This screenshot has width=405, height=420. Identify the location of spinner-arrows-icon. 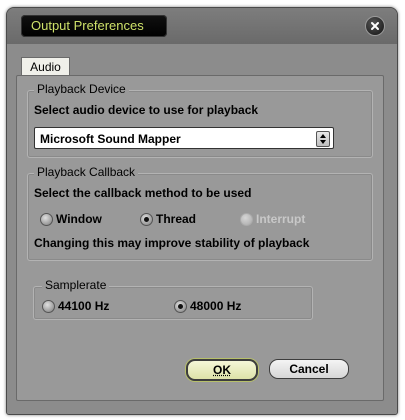
(323, 139).